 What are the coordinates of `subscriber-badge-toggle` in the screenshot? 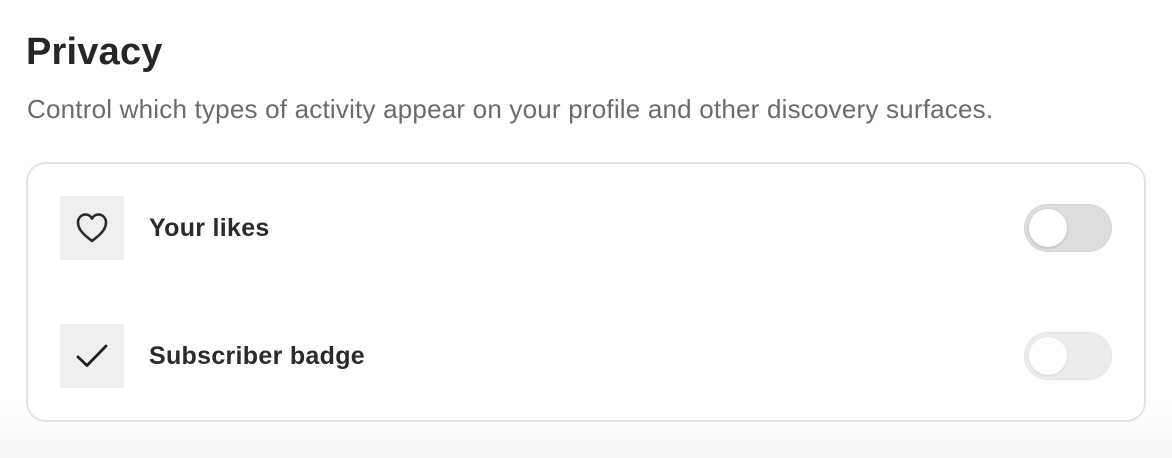 It's located at (1068, 356).